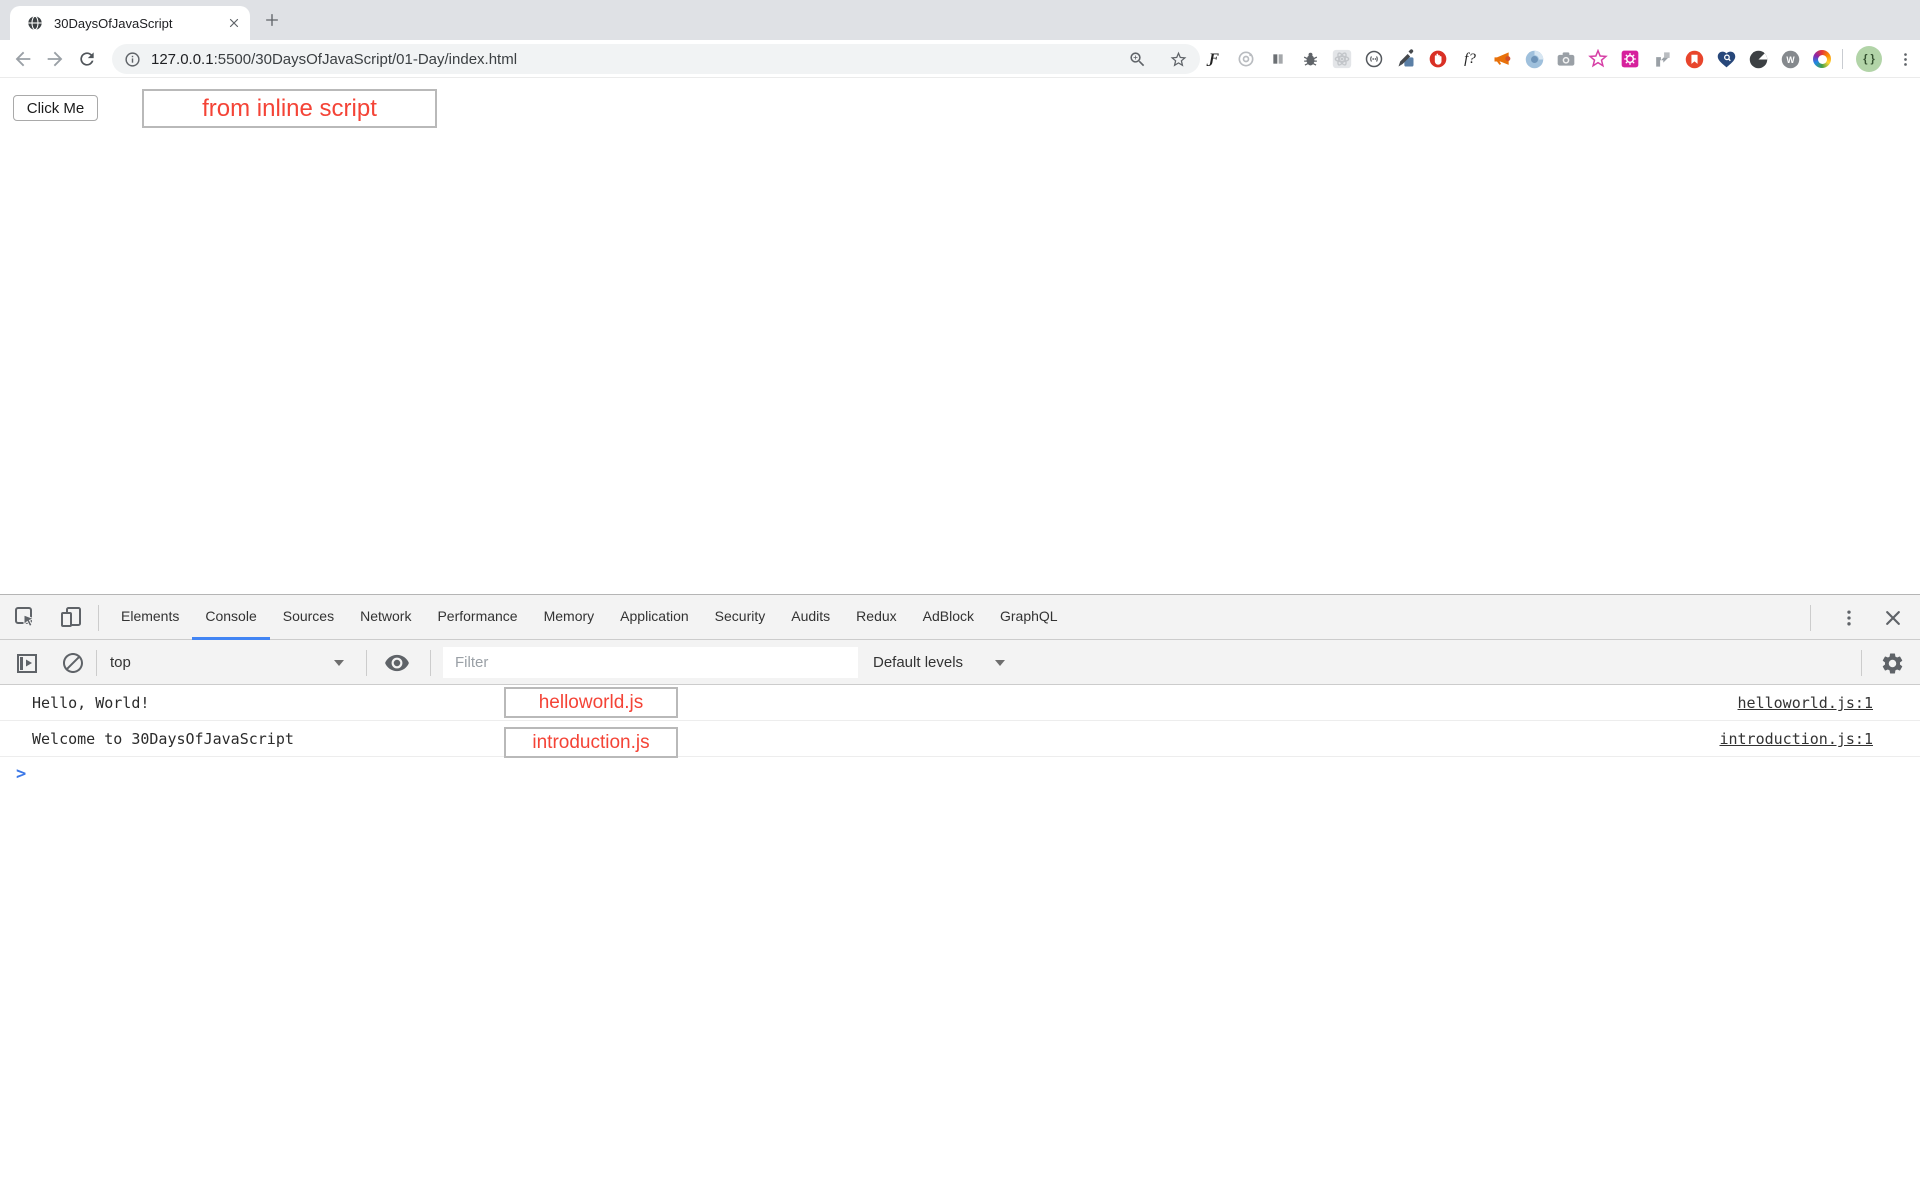  What do you see at coordinates (27, 663) in the screenshot?
I see `console-sidebar-icon` at bounding box center [27, 663].